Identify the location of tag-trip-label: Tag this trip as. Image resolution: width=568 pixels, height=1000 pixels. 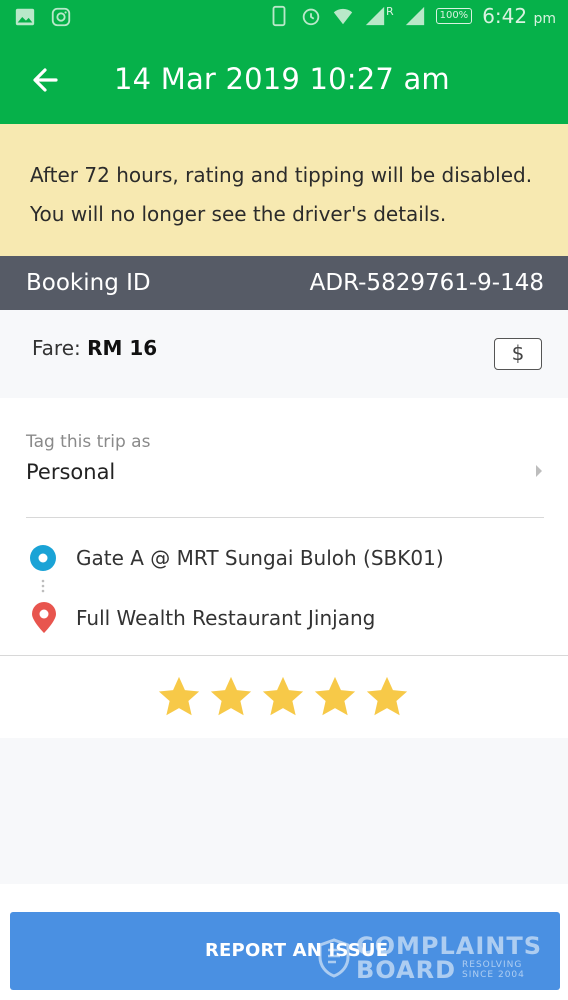
(88, 442).